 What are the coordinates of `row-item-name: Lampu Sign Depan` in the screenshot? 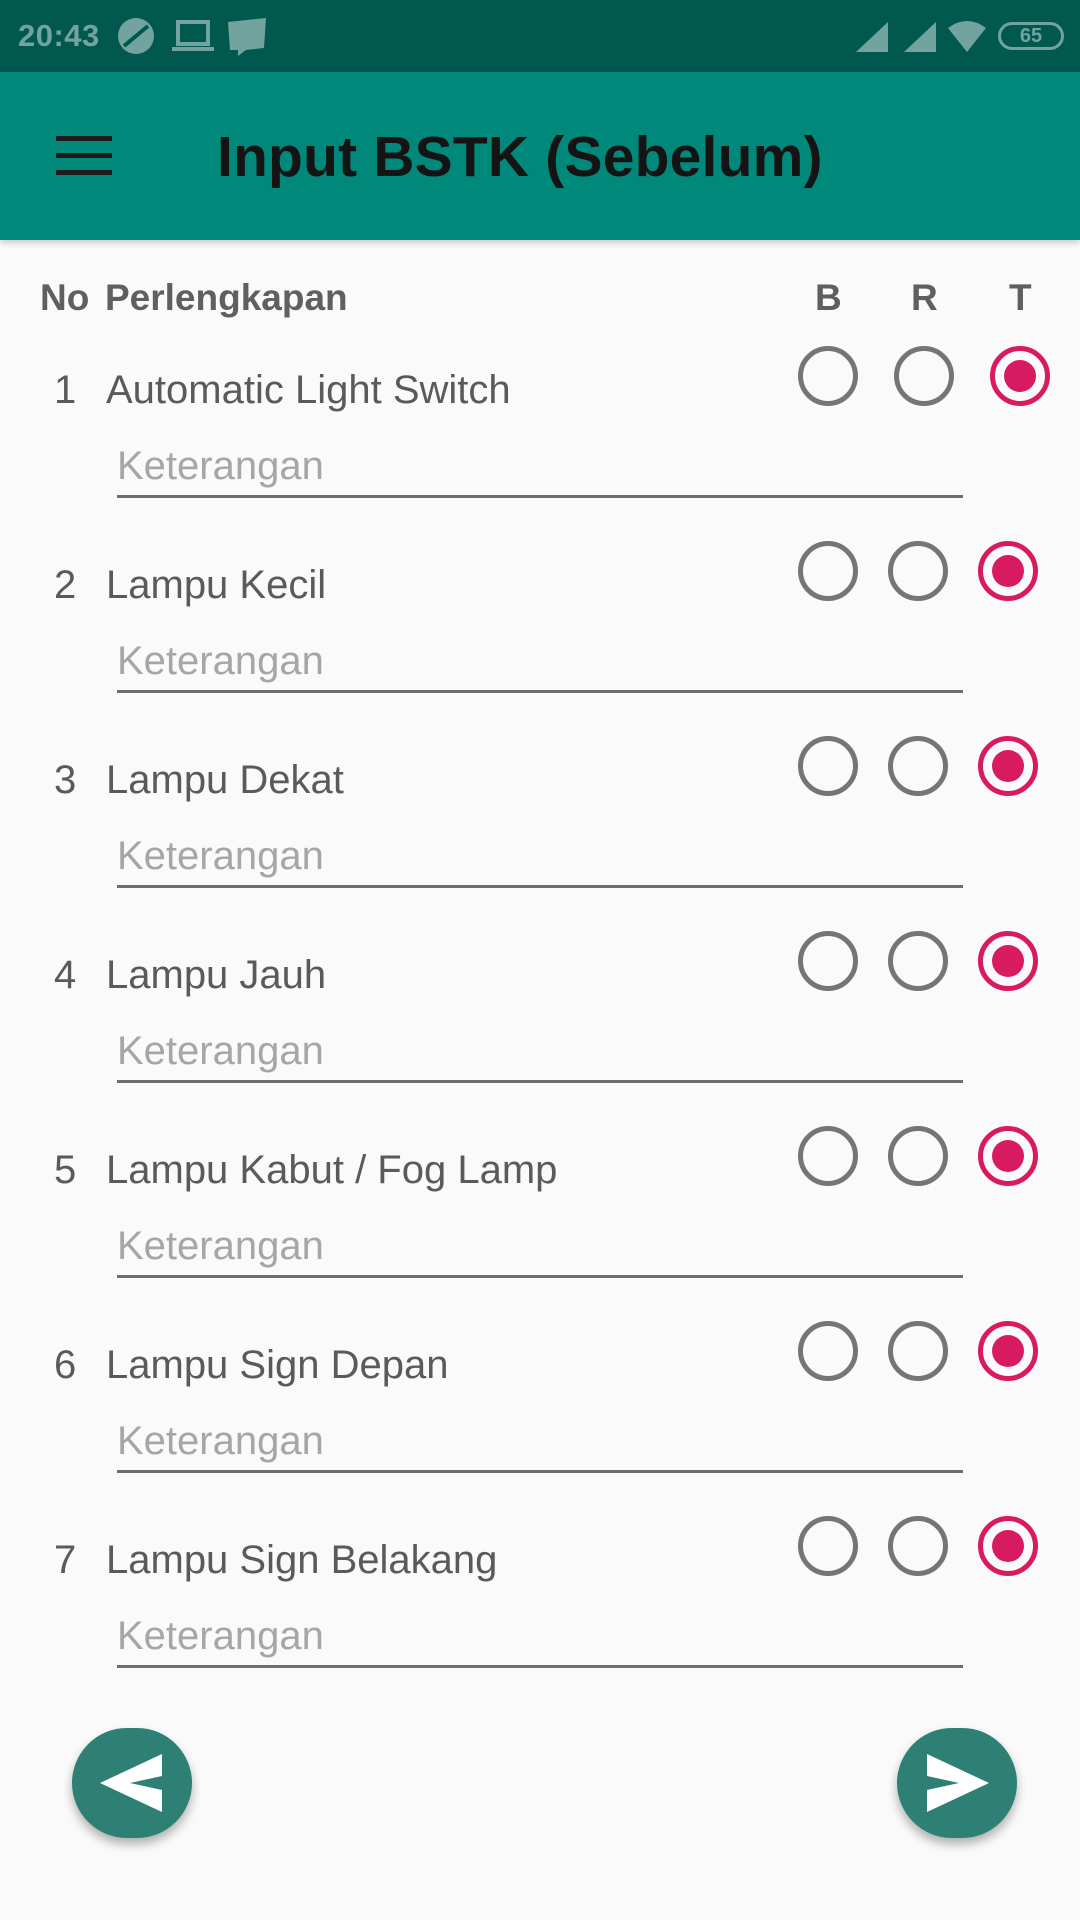 It's located at (277, 1365).